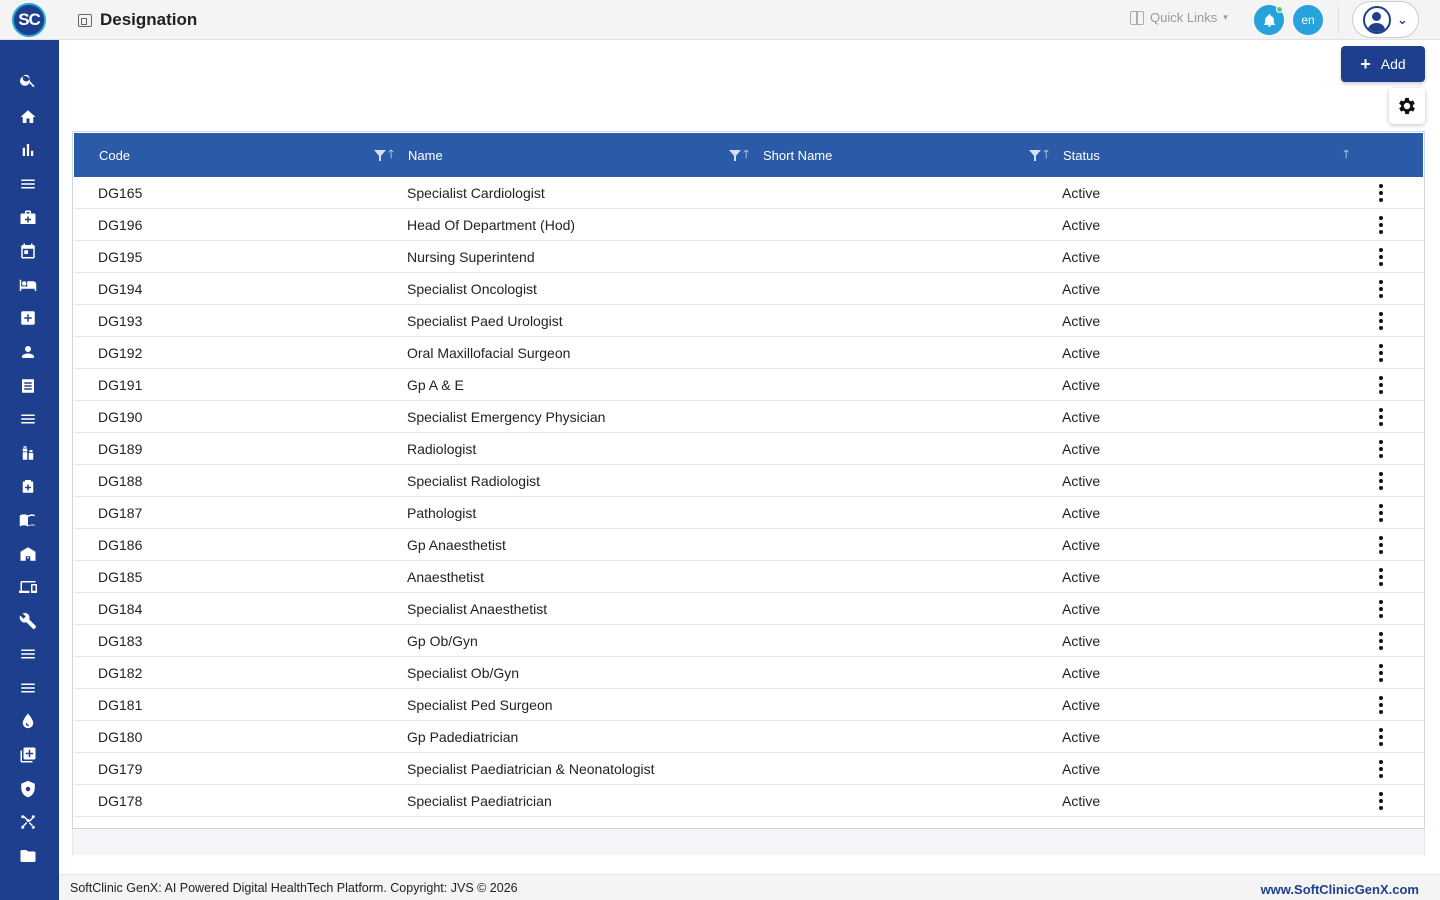 This screenshot has height=900, width=1440. Describe the element at coordinates (748, 257) in the screenshot. I see `table-row: DG195 Nursing Superintend Active` at that location.